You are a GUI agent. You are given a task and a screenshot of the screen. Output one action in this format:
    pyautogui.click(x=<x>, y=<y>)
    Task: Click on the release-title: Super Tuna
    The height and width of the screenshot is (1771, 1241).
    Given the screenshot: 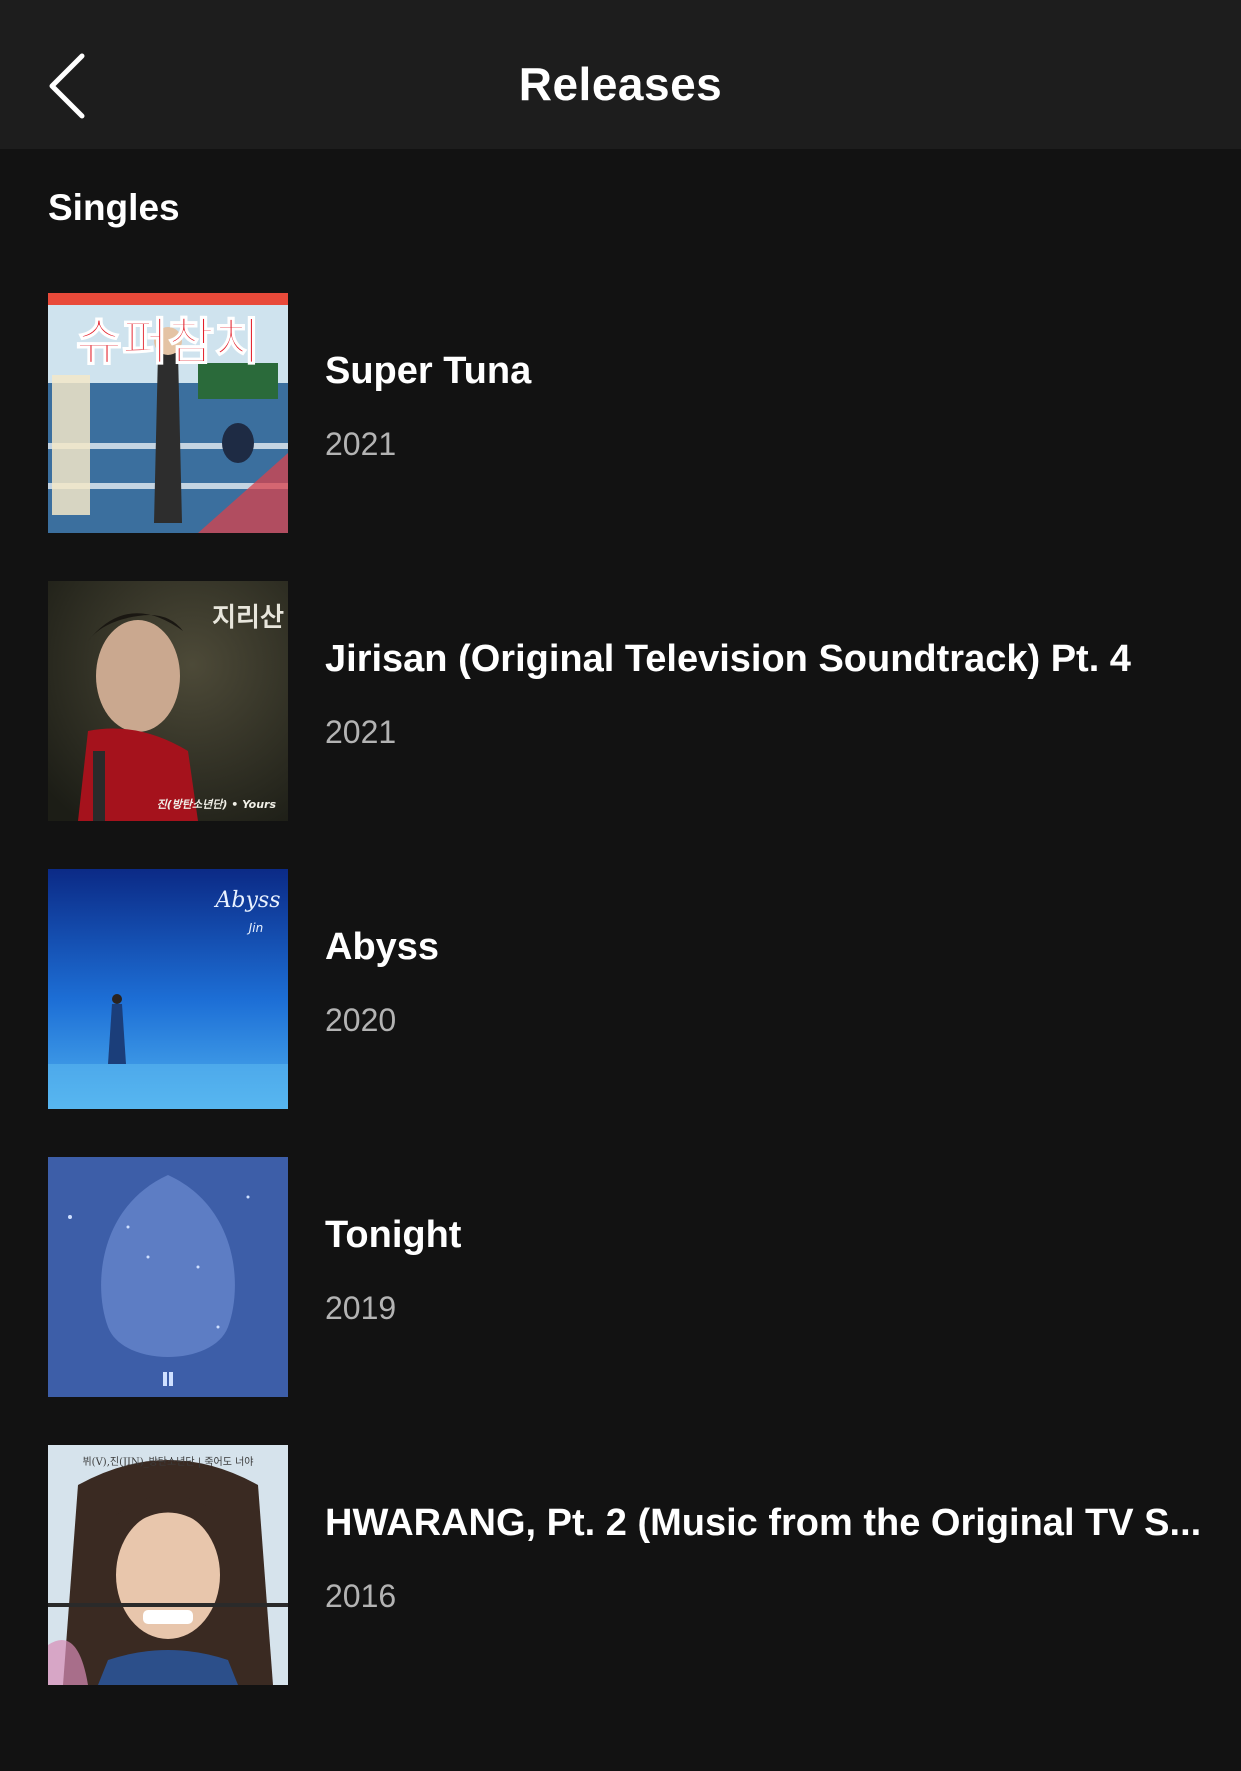 What is the action you would take?
    pyautogui.click(x=428, y=371)
    